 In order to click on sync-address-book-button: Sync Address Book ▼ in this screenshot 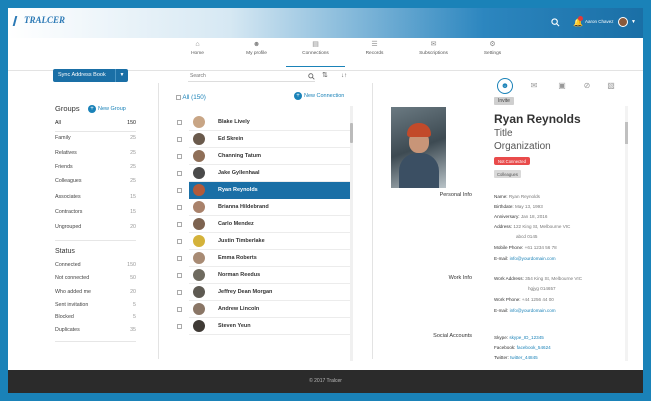, I will do `click(90, 75)`.